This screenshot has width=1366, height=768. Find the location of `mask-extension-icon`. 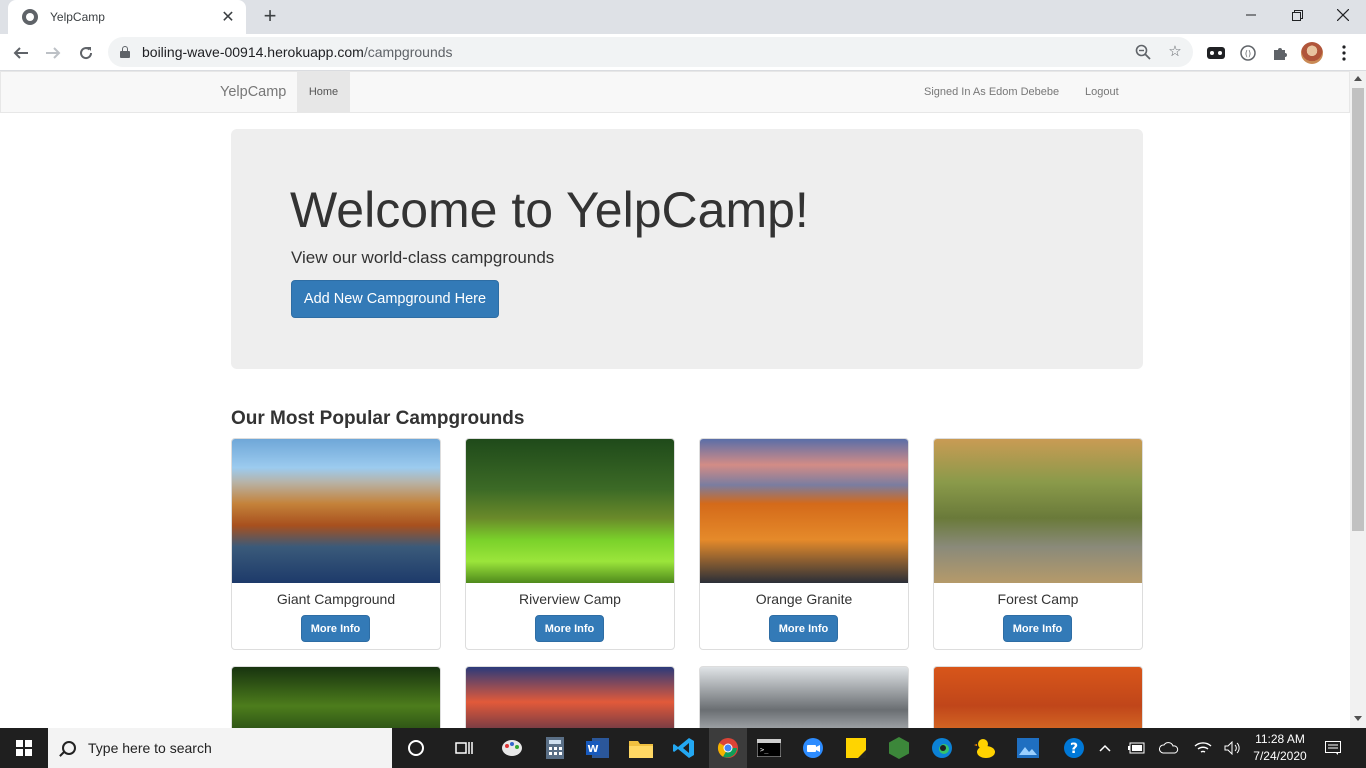

mask-extension-icon is located at coordinates (1216, 53).